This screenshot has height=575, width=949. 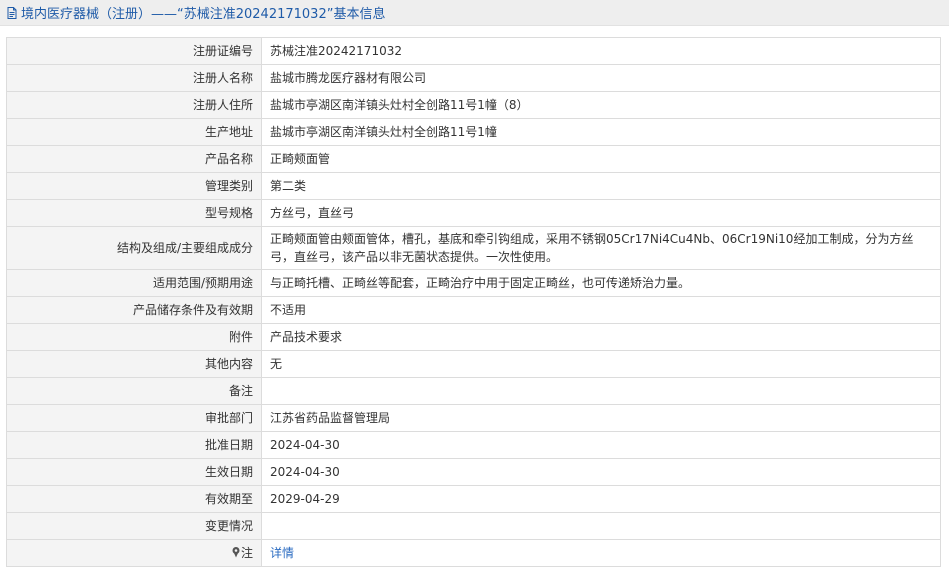 I want to click on table-row: 有效期至 2029-04-29, so click(x=473, y=499).